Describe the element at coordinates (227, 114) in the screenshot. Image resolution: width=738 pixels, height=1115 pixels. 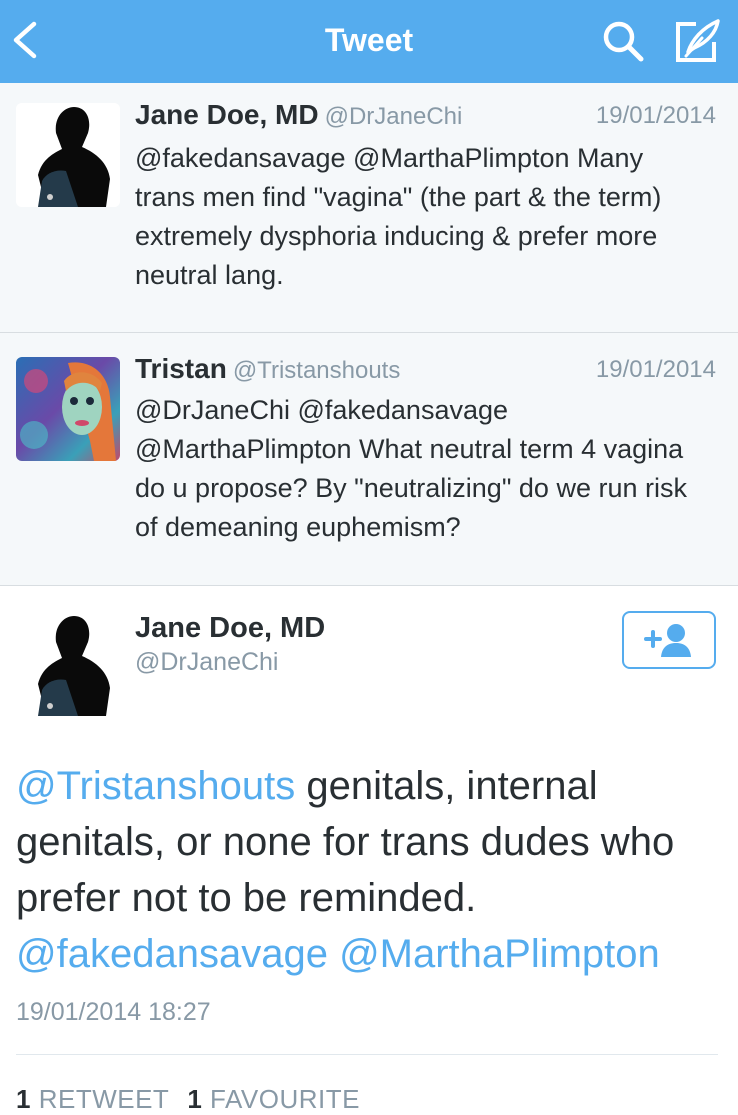
I see `user-name: Jane Doe, MD` at that location.